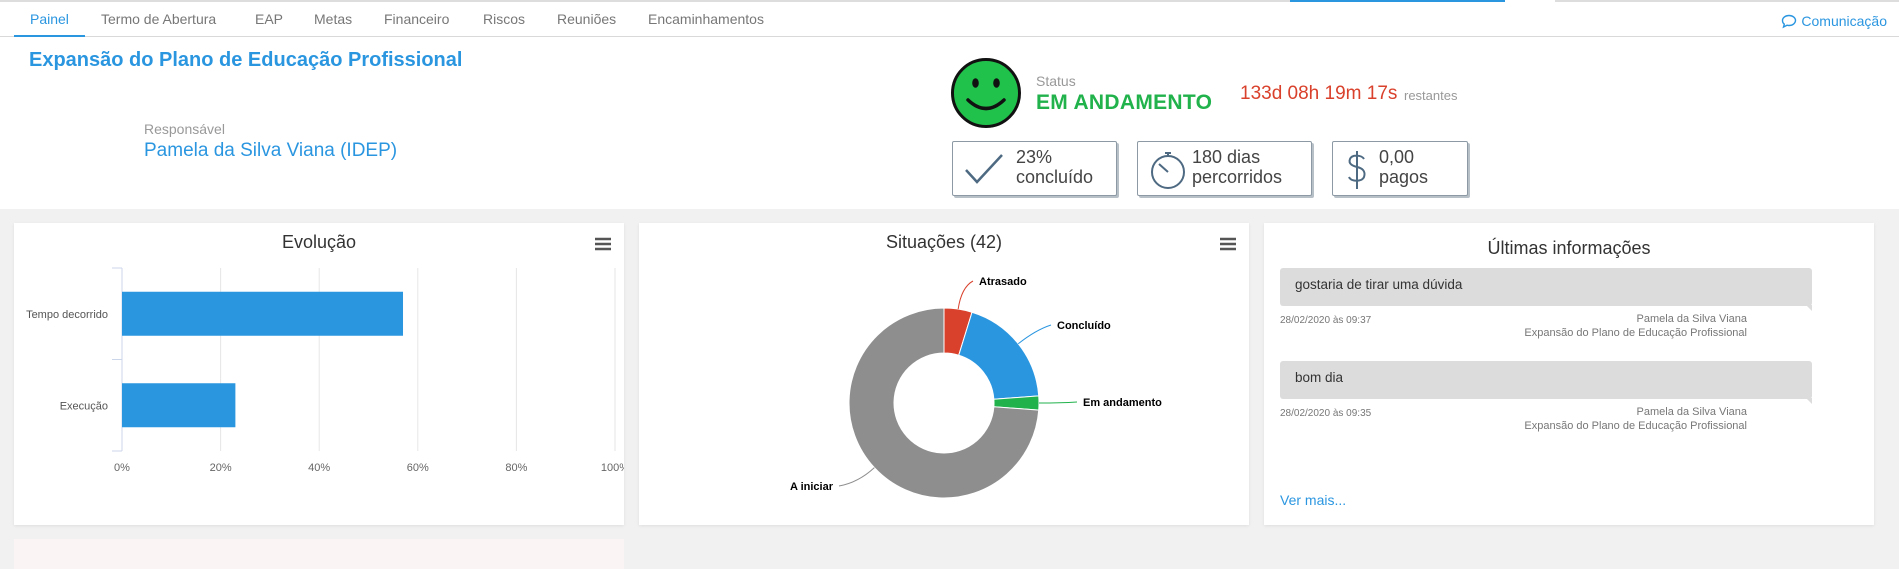 The image size is (1899, 569). What do you see at coordinates (1237, 177) in the screenshot?
I see `kpi-caption: percorridos` at bounding box center [1237, 177].